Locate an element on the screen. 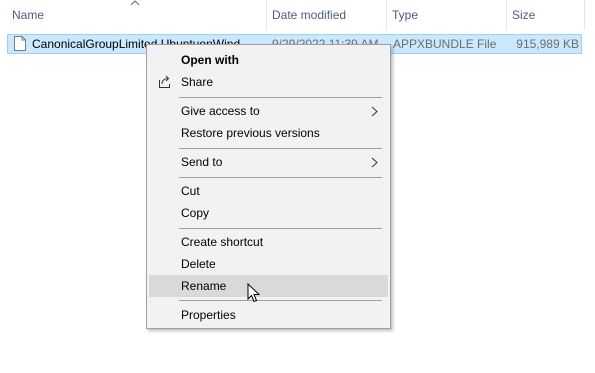  file-icon is located at coordinates (20, 43).